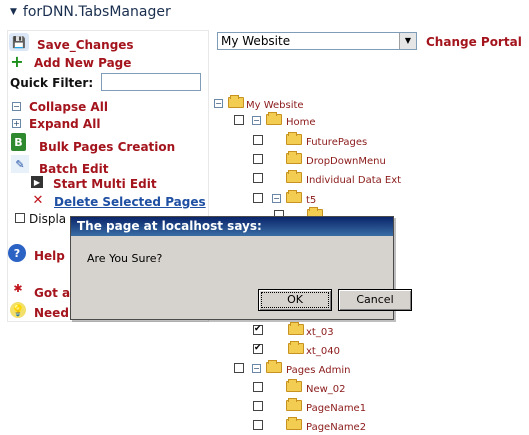  What do you see at coordinates (407, 41) in the screenshot?
I see `chevron-down-icon: ▼` at bounding box center [407, 41].